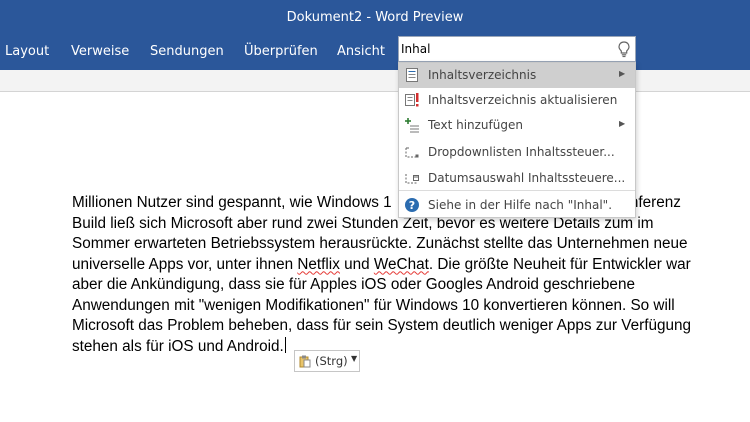 This screenshot has width=750, height=422. I want to click on title-bar: Dokument2 - Word Preview, so click(375, 18).